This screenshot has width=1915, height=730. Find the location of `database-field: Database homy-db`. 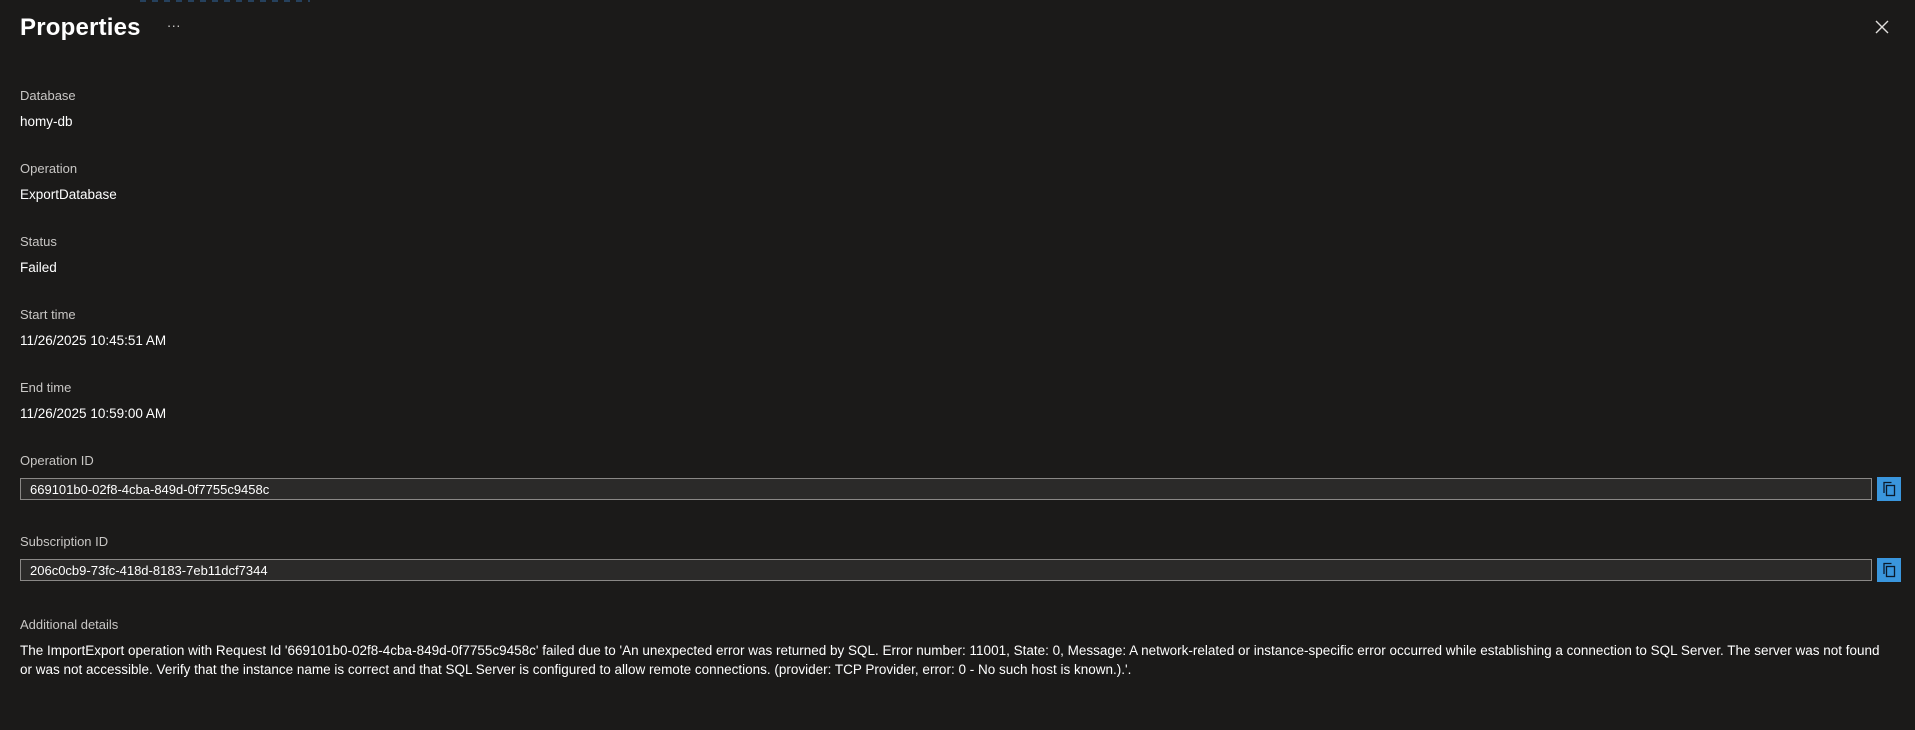

database-field: Database homy-db is located at coordinates (960, 109).